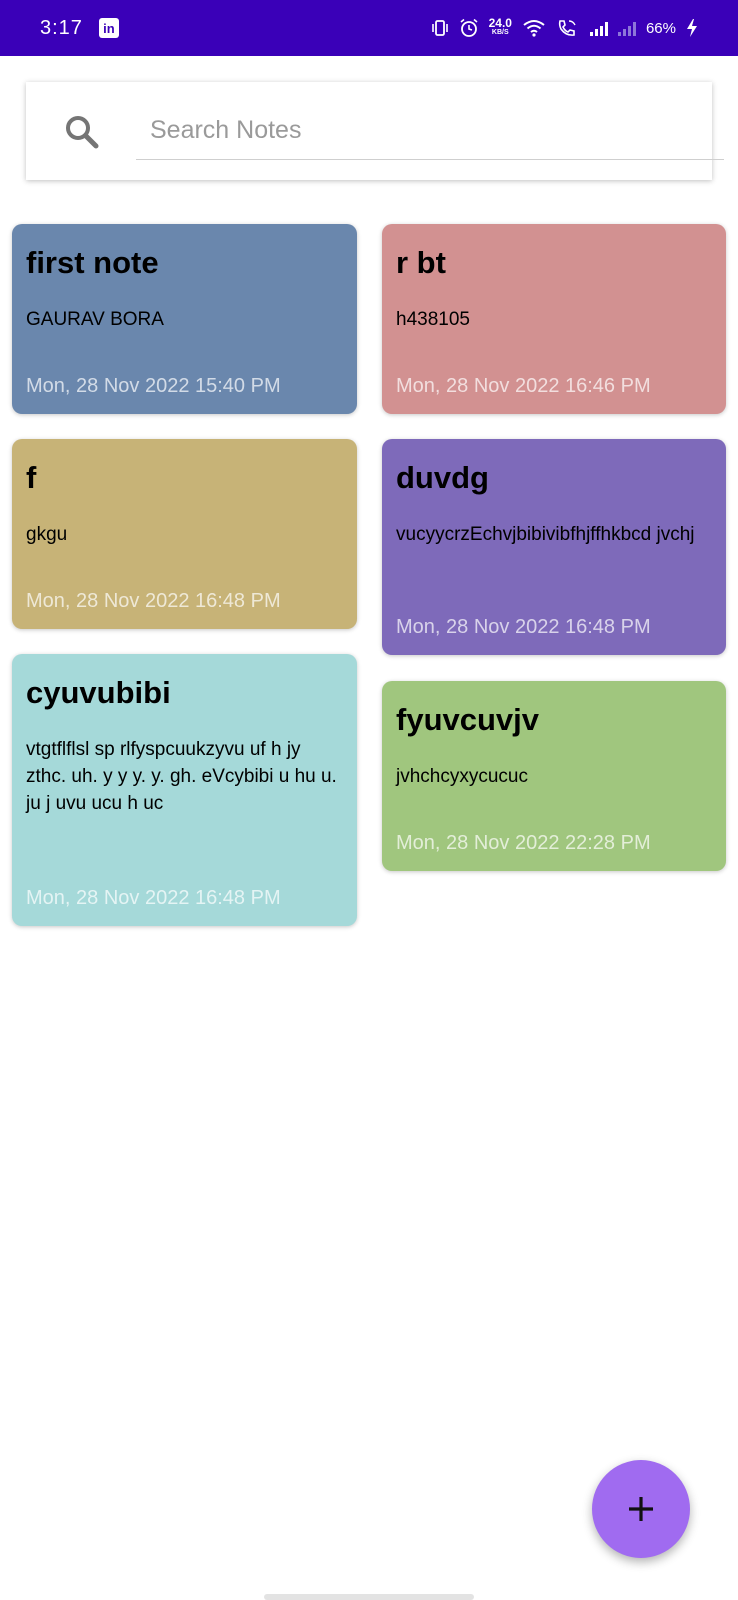  Describe the element at coordinates (523, 843) in the screenshot. I see `note-date: Mon, 28 Nov 2022 22:28 PM` at that location.